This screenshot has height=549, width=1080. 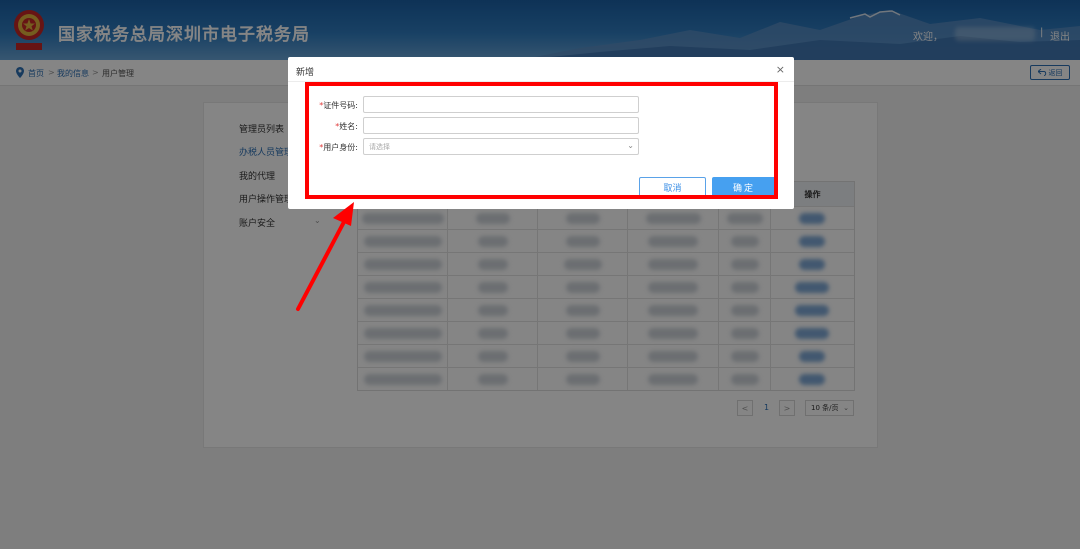 I want to click on annotation-arrow-icon, so click(x=325, y=256).